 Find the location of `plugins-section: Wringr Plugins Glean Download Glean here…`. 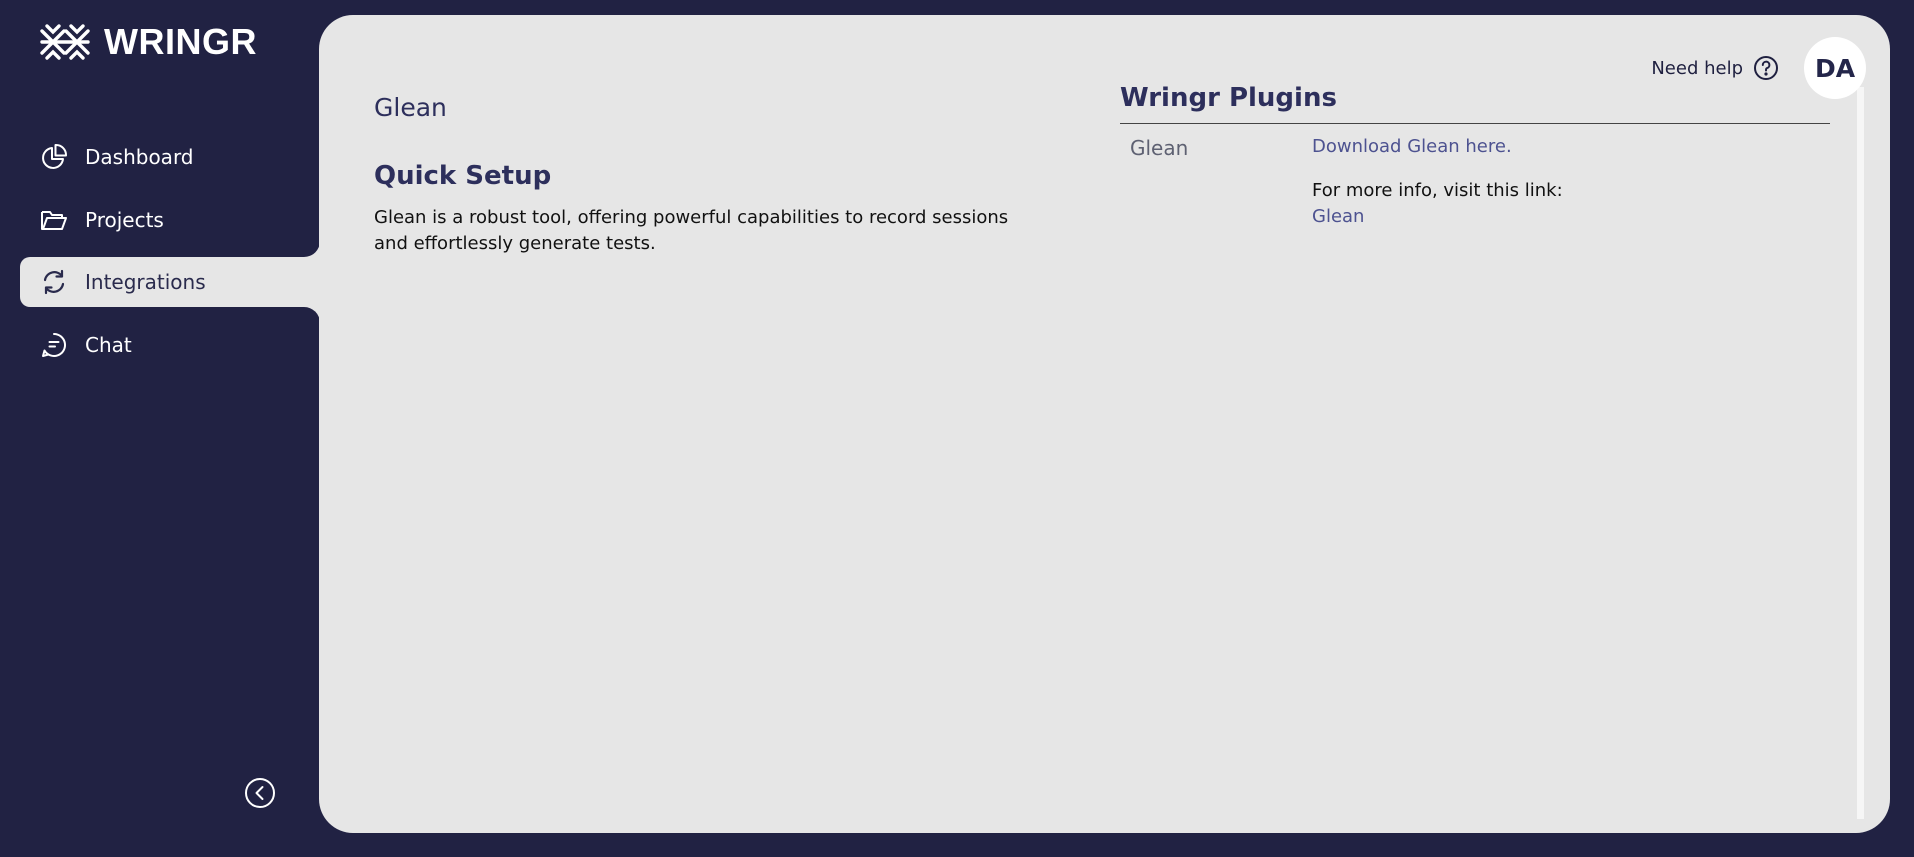

plugins-section: Wringr Plugins Glean Download Glean here… is located at coordinates (1475, 155).